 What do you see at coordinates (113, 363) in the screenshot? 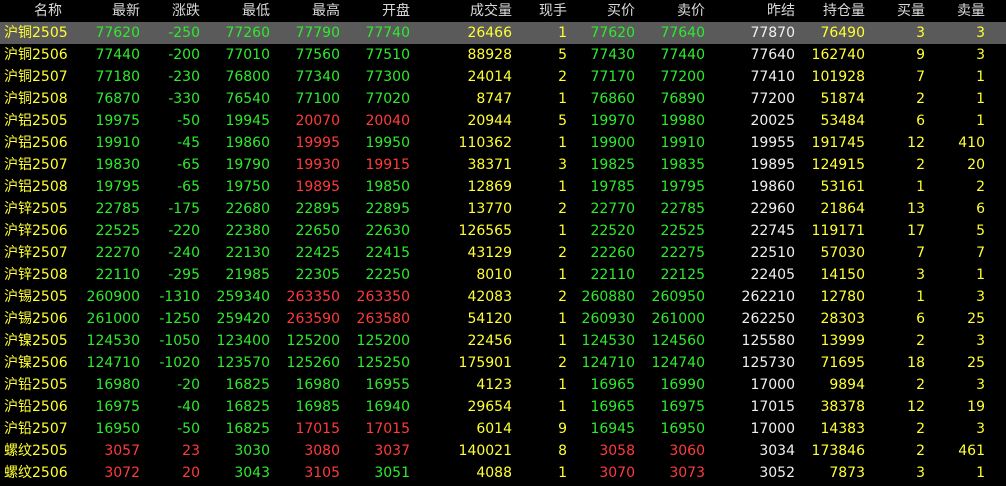
I see `cell-latest: 124710` at bounding box center [113, 363].